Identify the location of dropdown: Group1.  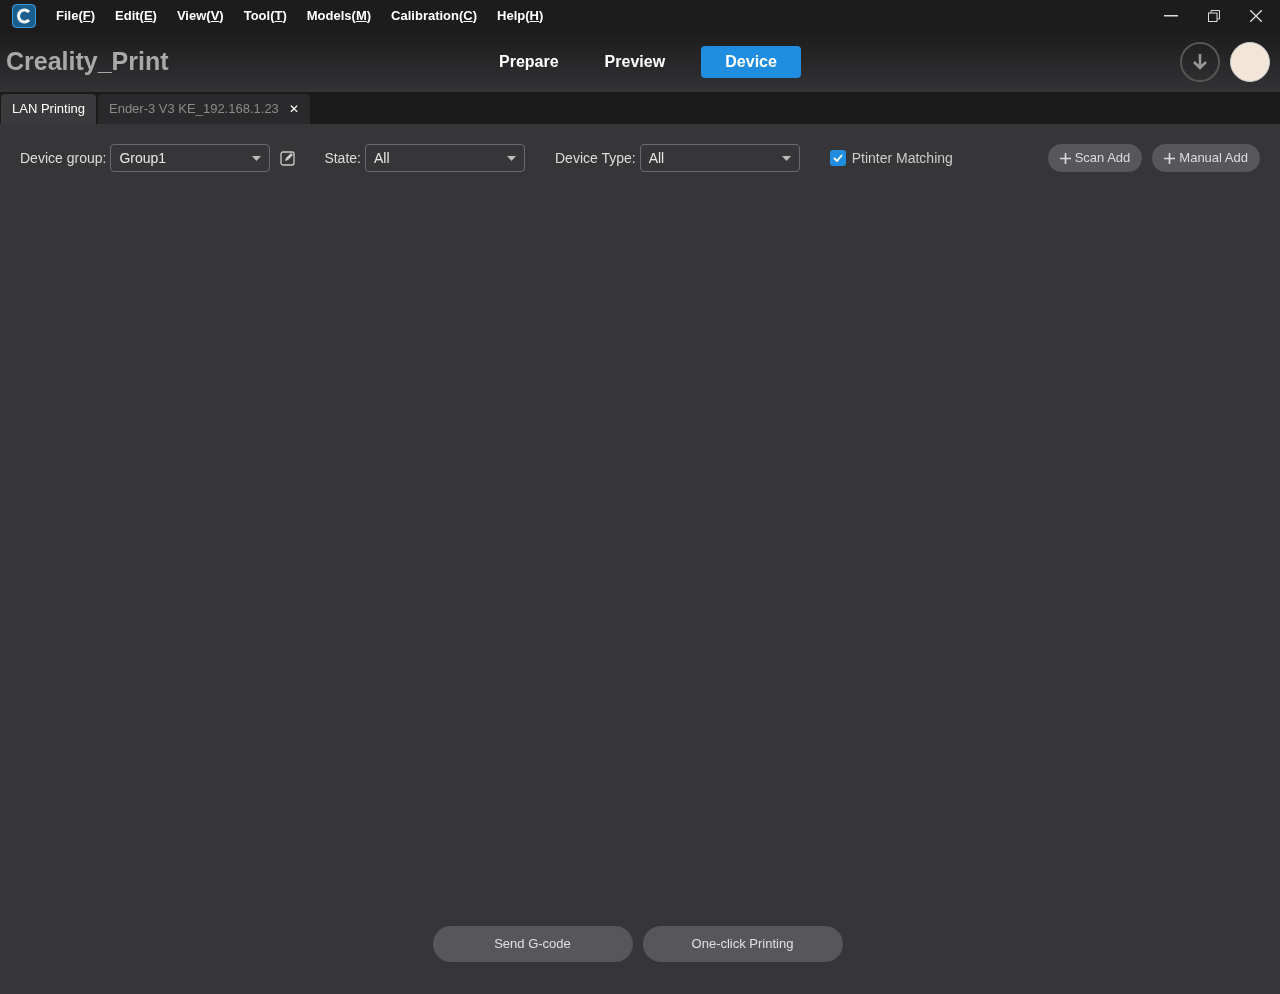
(190, 158).